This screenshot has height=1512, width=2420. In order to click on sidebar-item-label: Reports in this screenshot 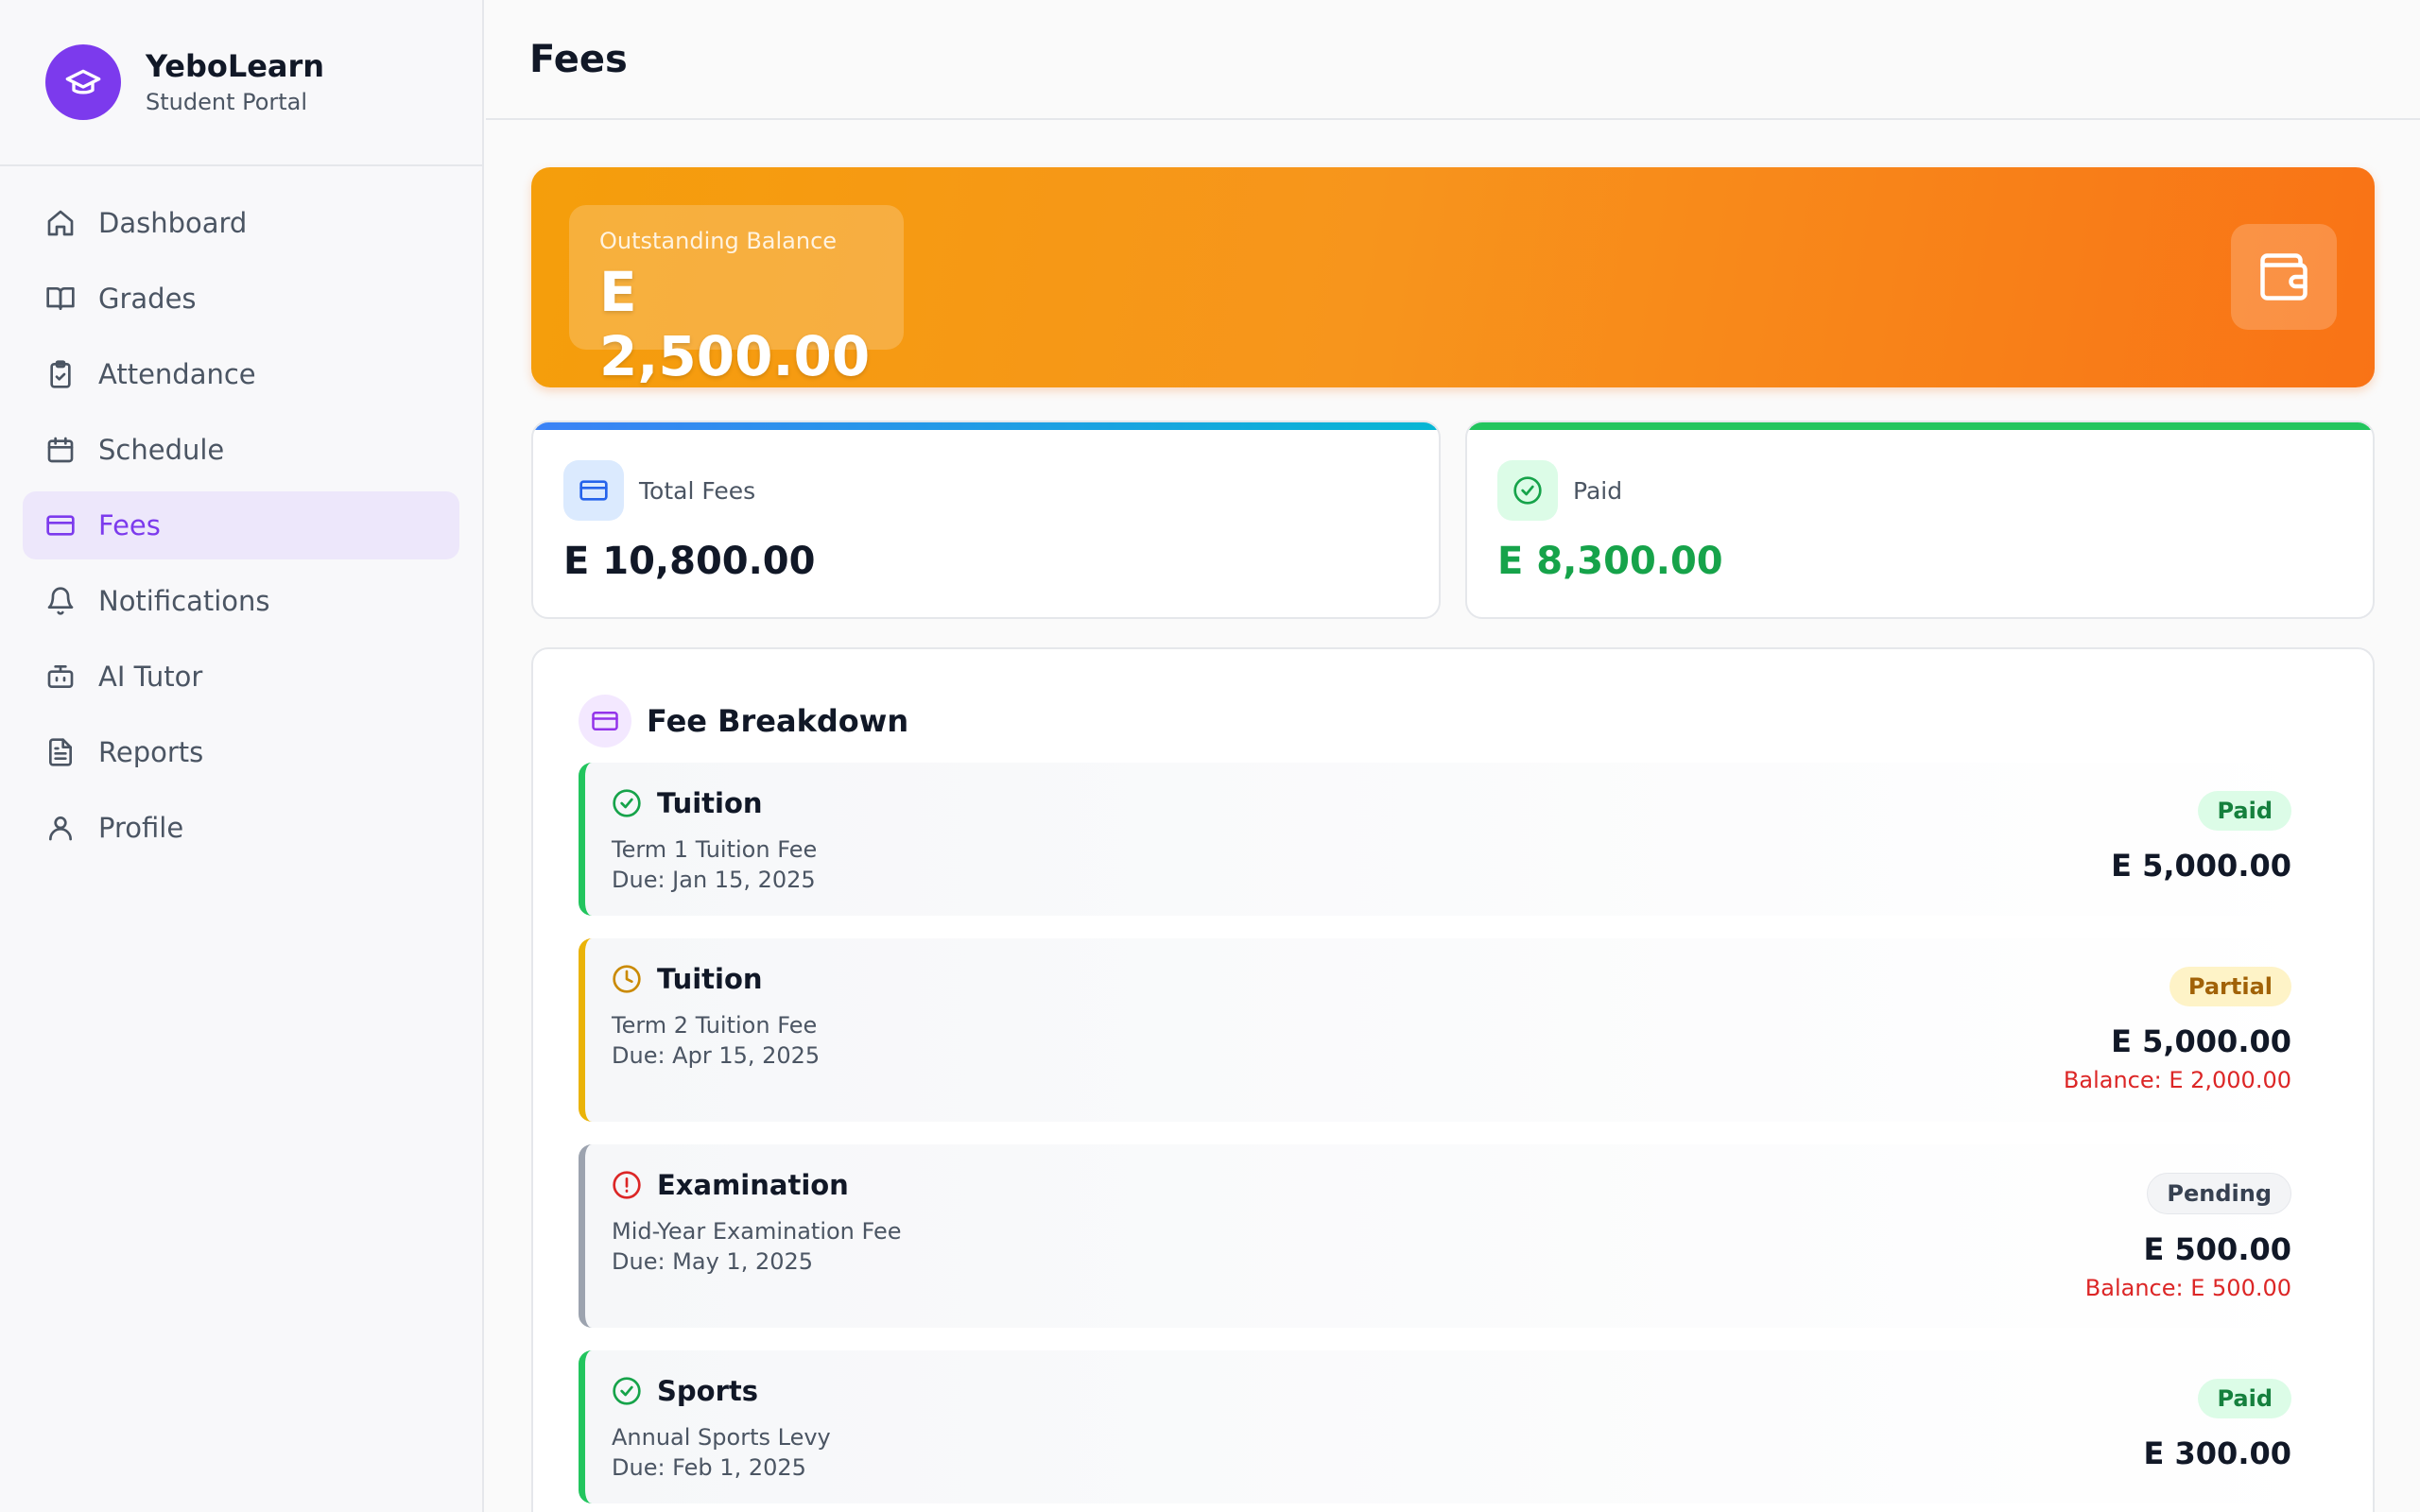, I will do `click(151, 752)`.